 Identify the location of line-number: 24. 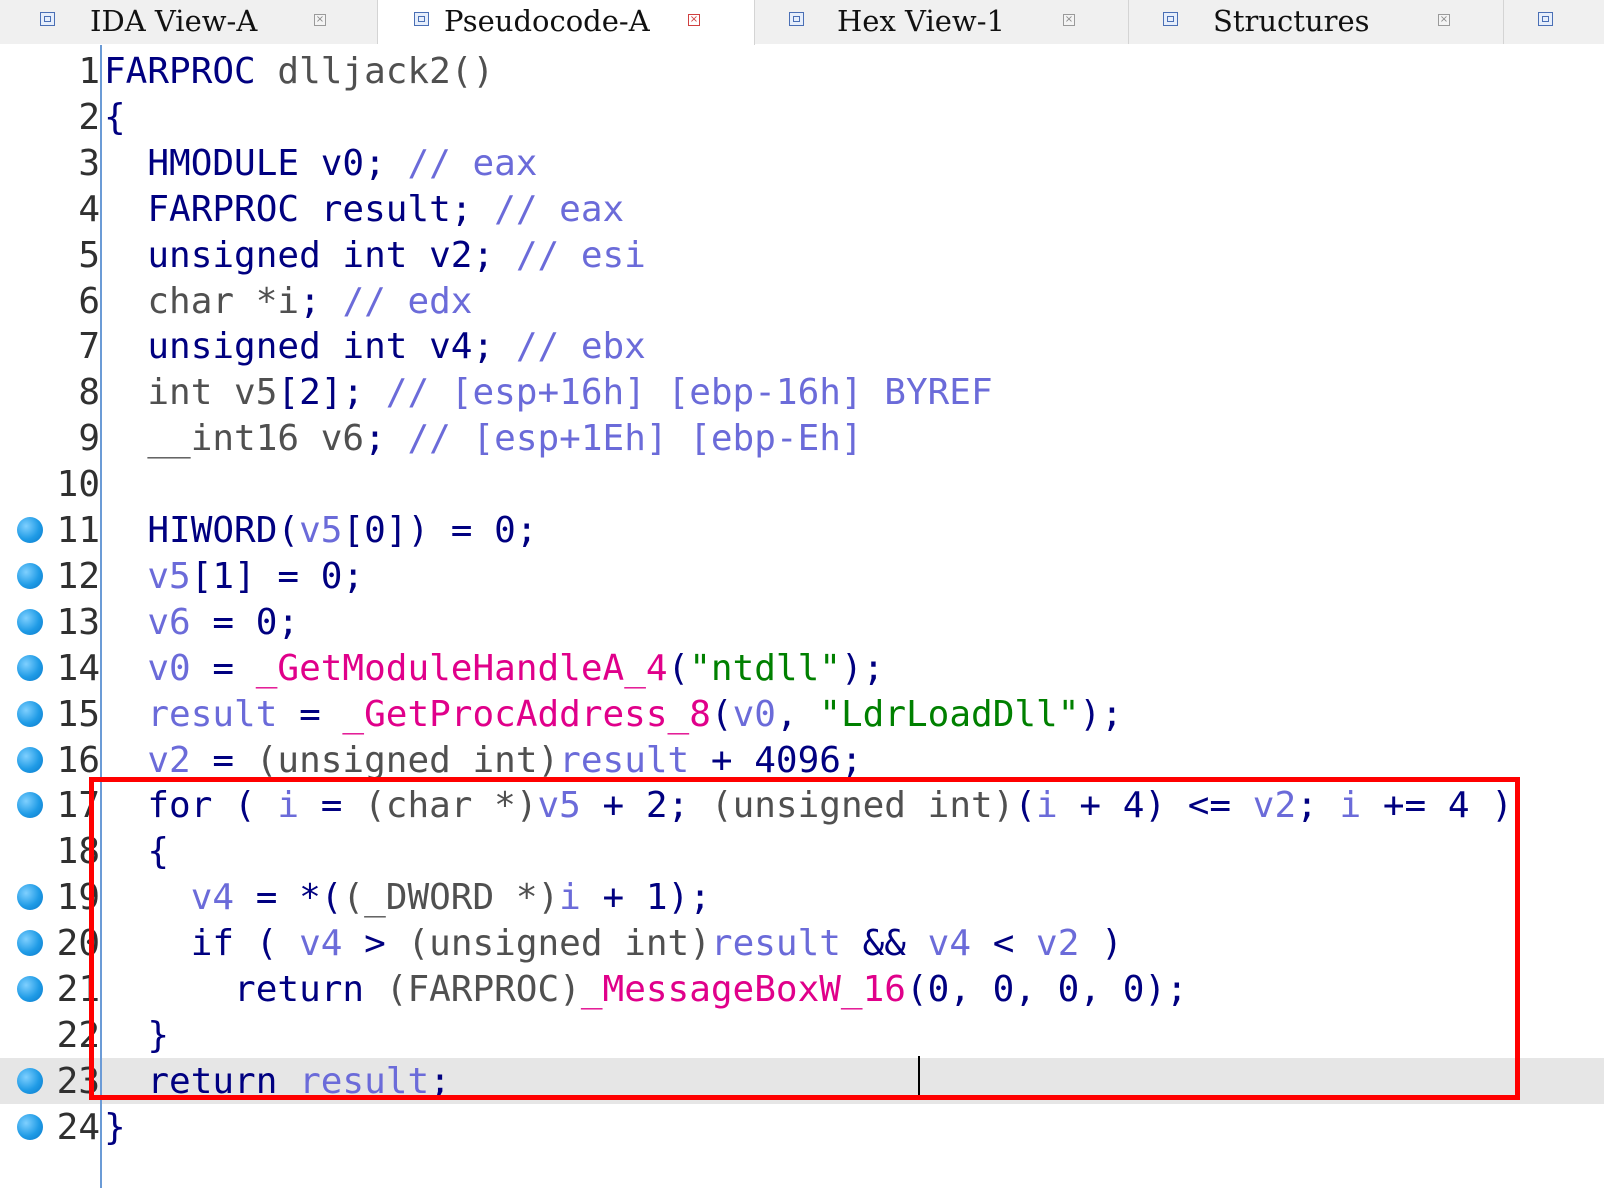
(78, 1127).